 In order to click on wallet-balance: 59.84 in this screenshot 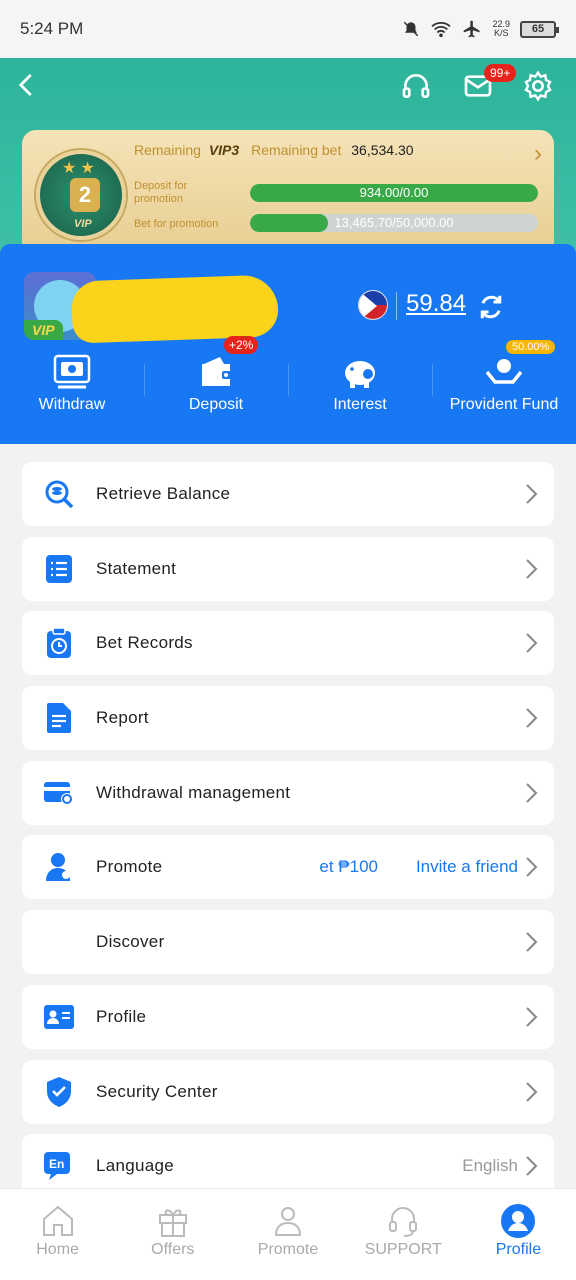, I will do `click(436, 304)`.